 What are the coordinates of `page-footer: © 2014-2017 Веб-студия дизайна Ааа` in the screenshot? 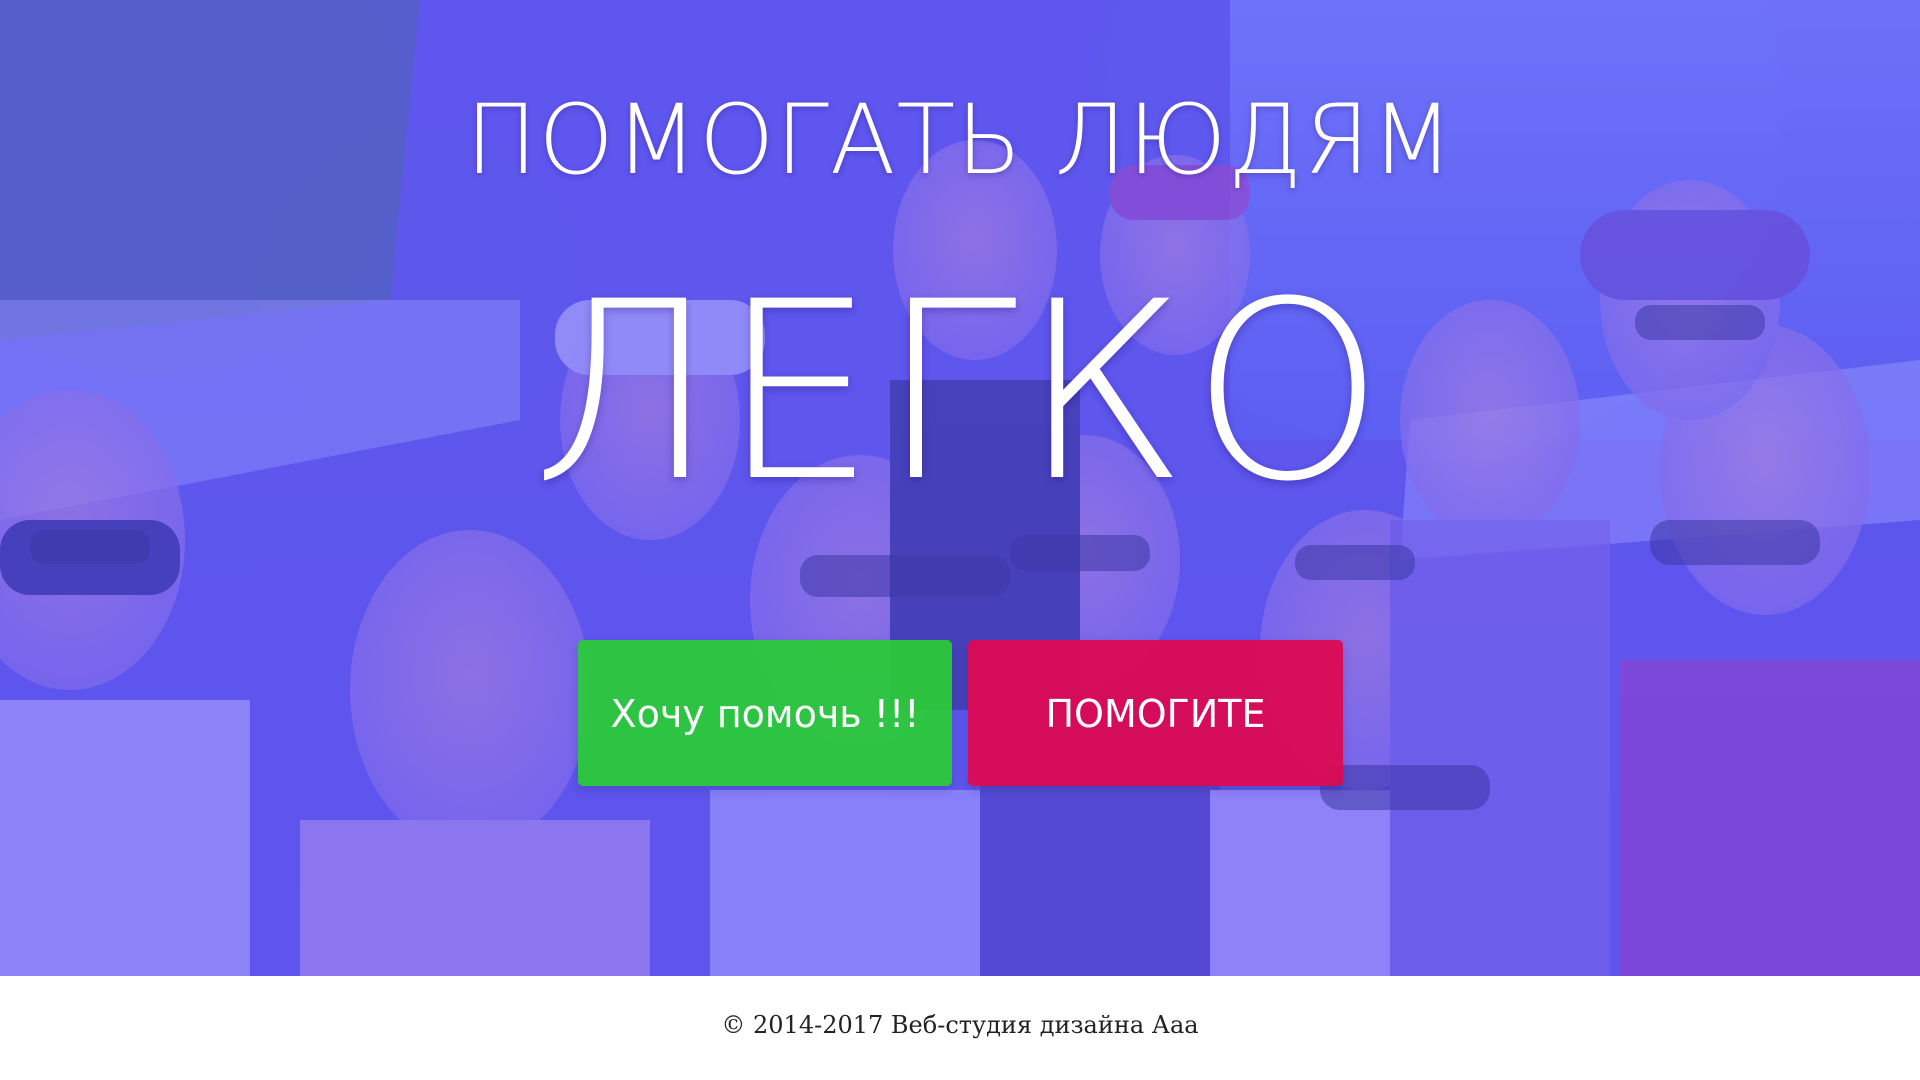 It's located at (960, 1028).